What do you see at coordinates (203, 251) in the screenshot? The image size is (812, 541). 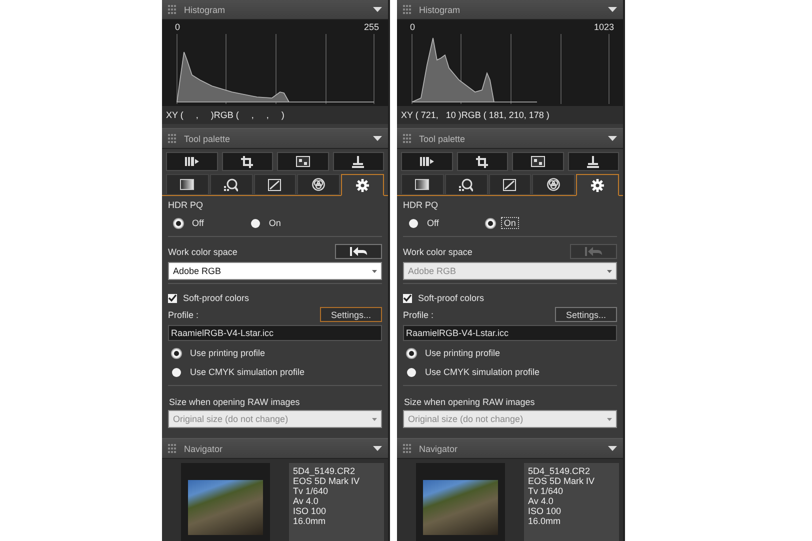 I see `section-label: Work color space` at bounding box center [203, 251].